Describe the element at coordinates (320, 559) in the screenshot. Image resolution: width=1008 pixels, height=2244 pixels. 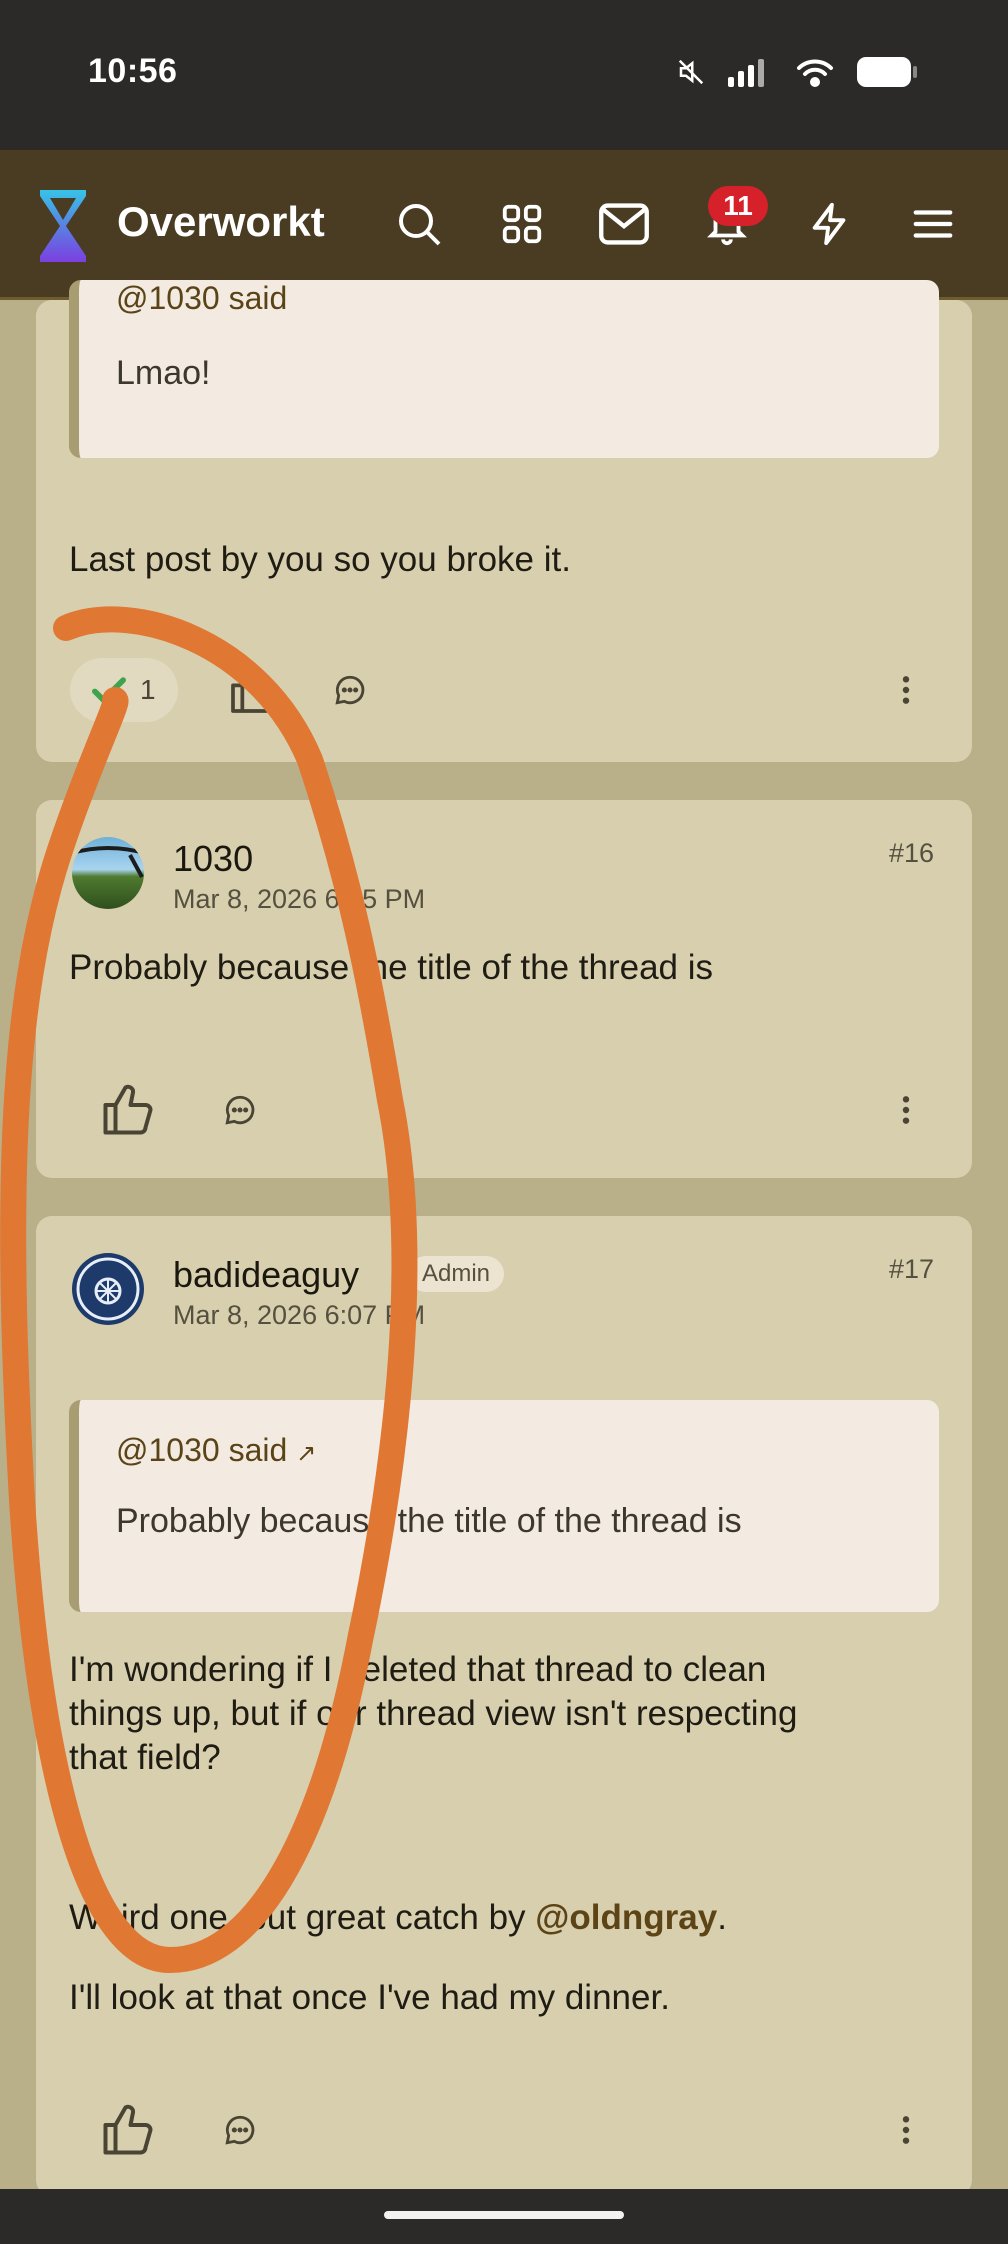
I see `post-body: Last post by you so you broke it.` at that location.